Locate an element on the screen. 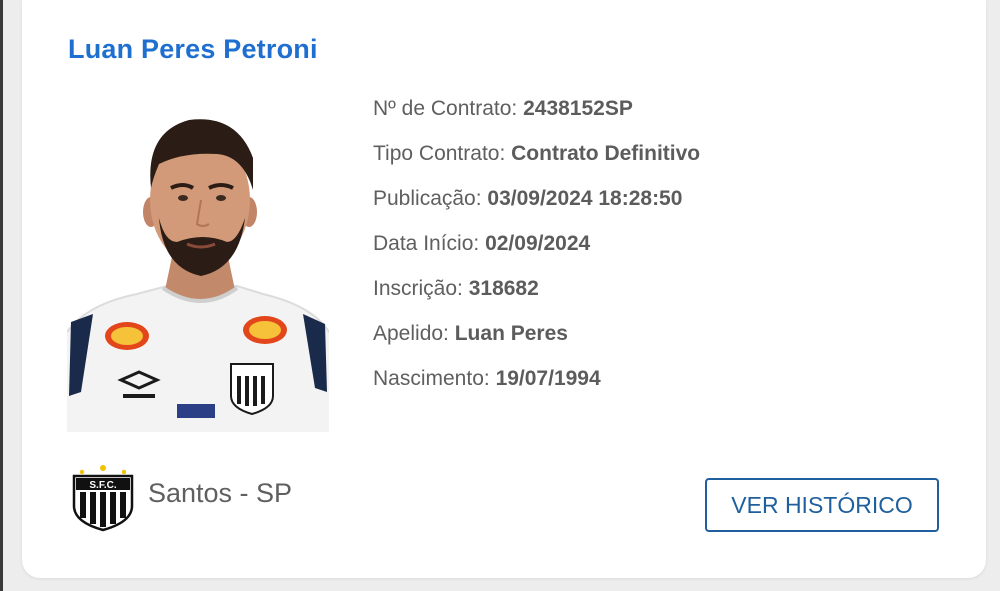 This screenshot has height=591, width=1000. club-name: Santos - SP is located at coordinates (220, 492).